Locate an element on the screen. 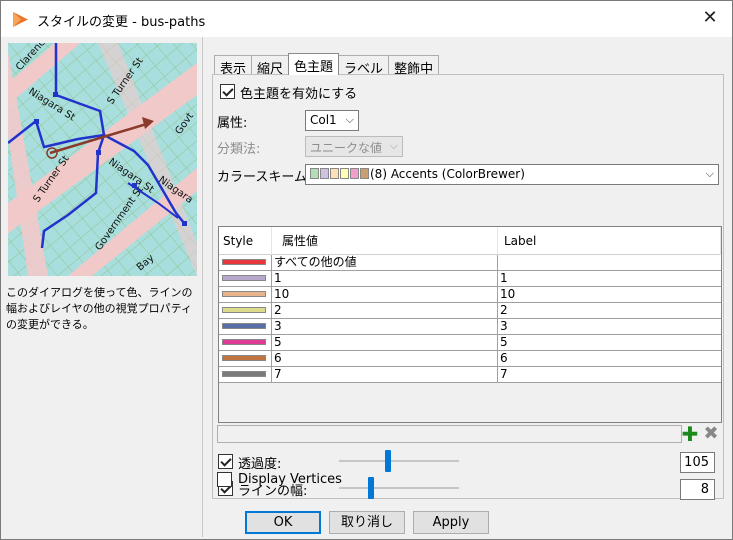 The height and width of the screenshot is (540, 733). table-row: 11 is located at coordinates (470, 279).